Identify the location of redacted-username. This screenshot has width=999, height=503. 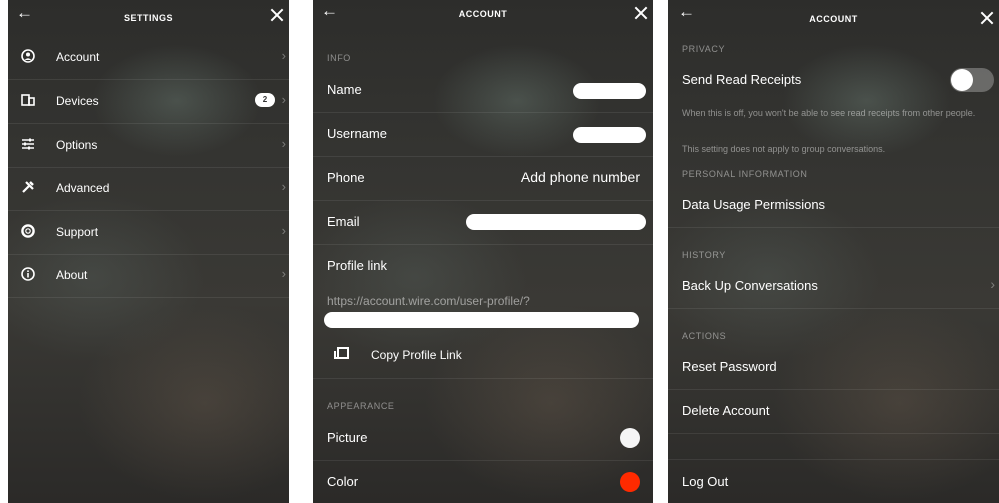
(609, 135).